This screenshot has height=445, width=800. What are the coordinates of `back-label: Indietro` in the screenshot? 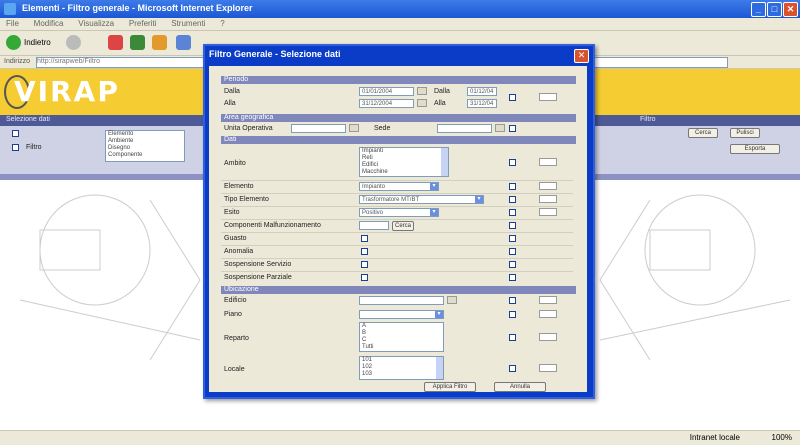 It's located at (37, 42).